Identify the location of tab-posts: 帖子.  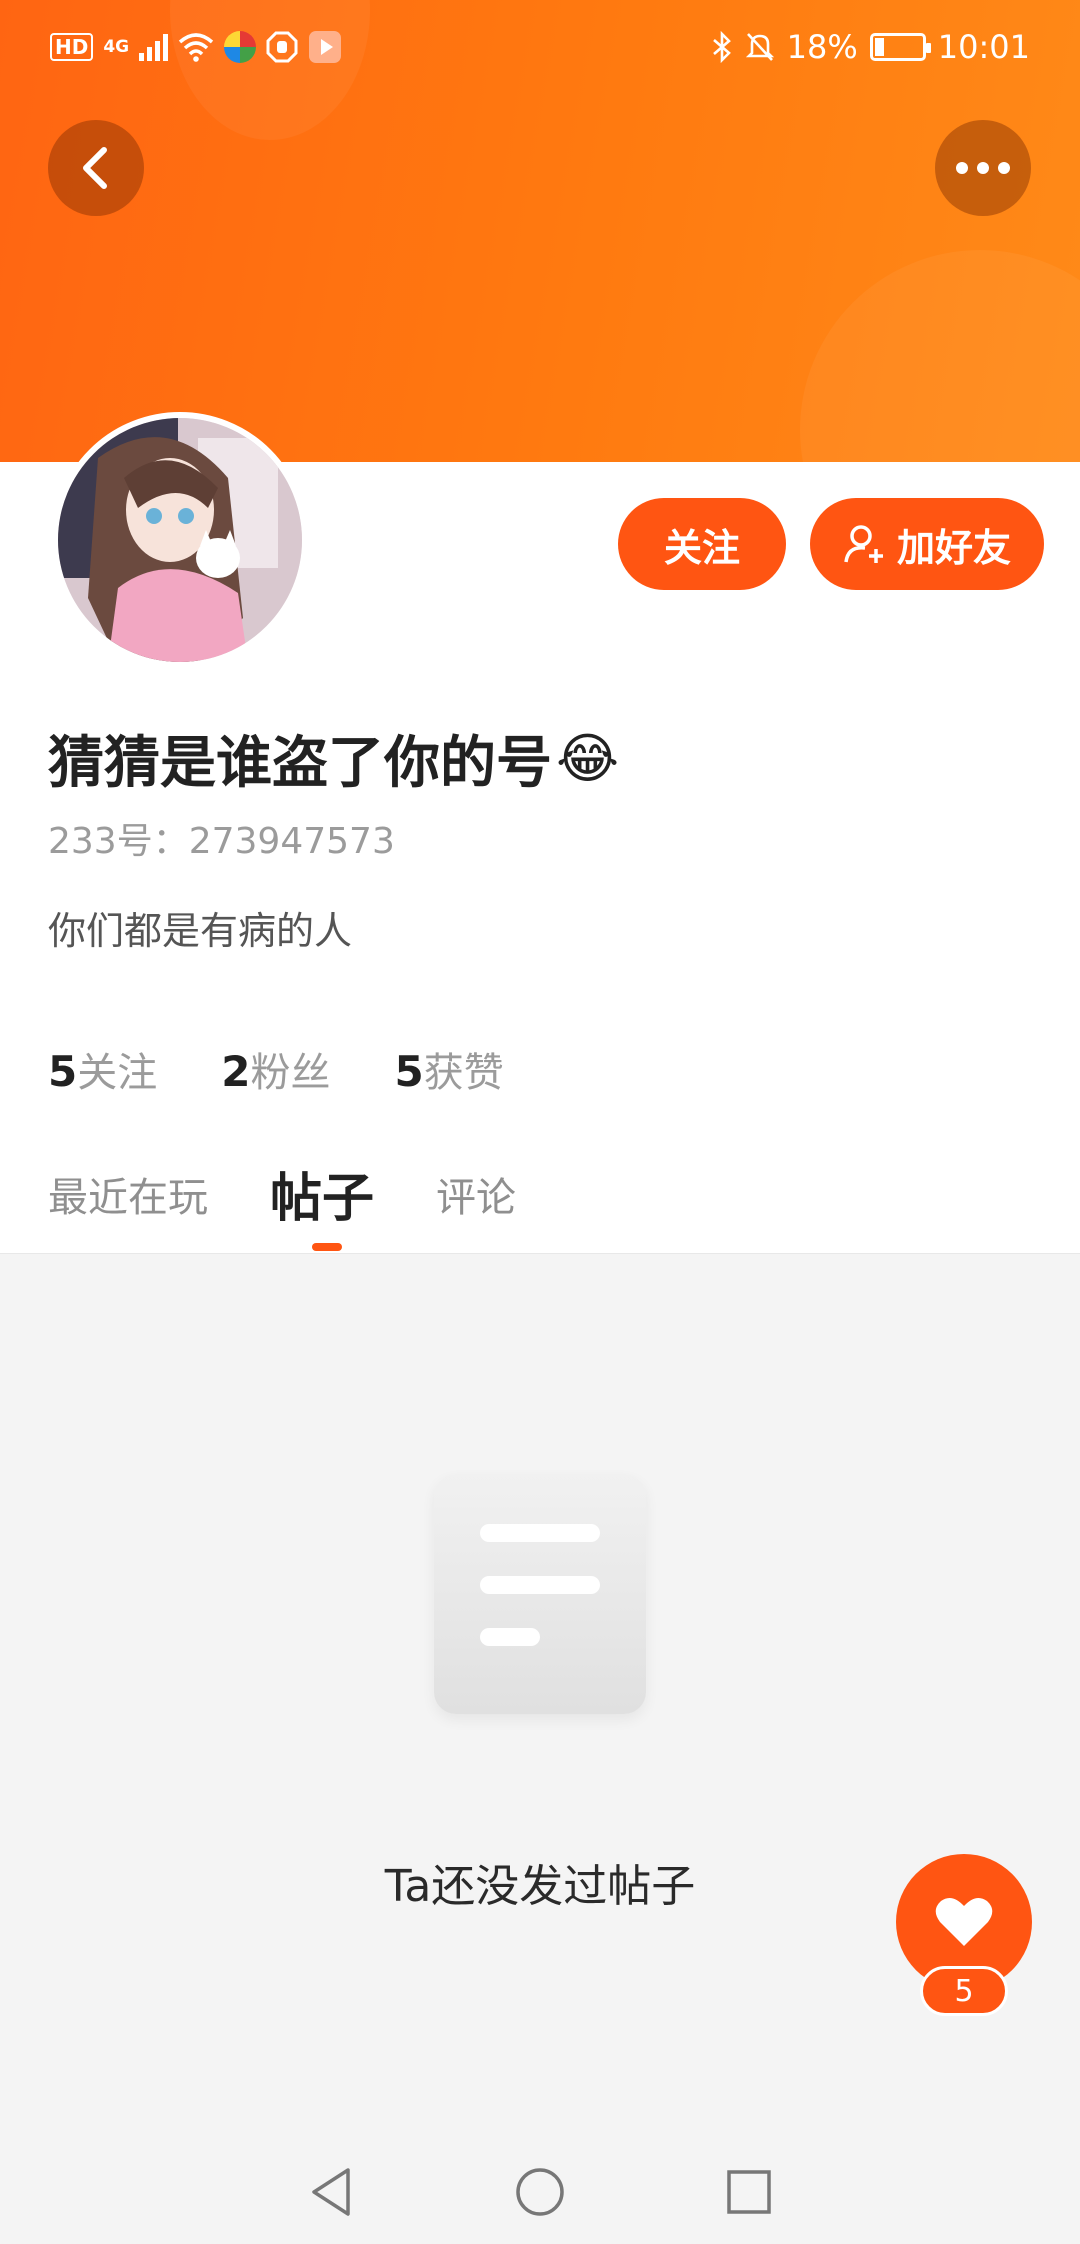
(322, 1193).